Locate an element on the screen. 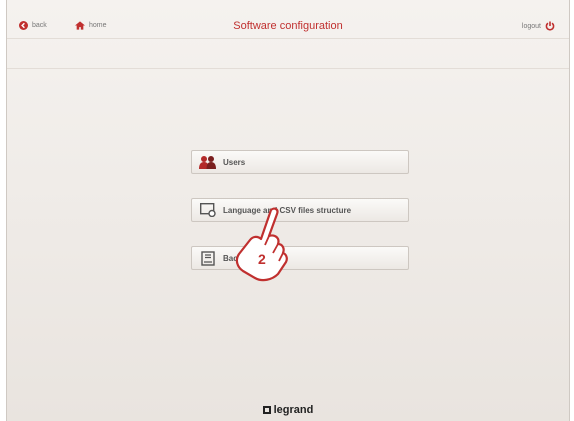 The image size is (574, 421). power-icon is located at coordinates (550, 26).